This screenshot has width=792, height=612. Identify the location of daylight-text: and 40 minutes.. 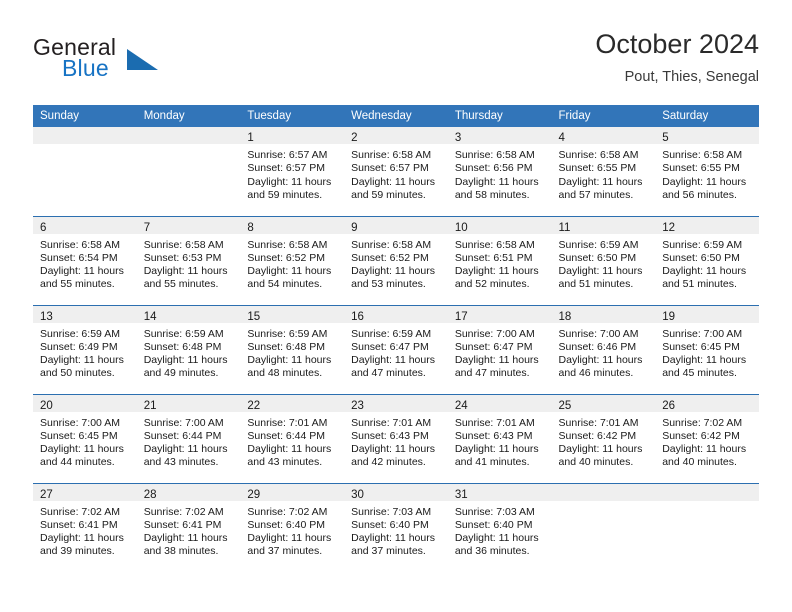
(596, 462).